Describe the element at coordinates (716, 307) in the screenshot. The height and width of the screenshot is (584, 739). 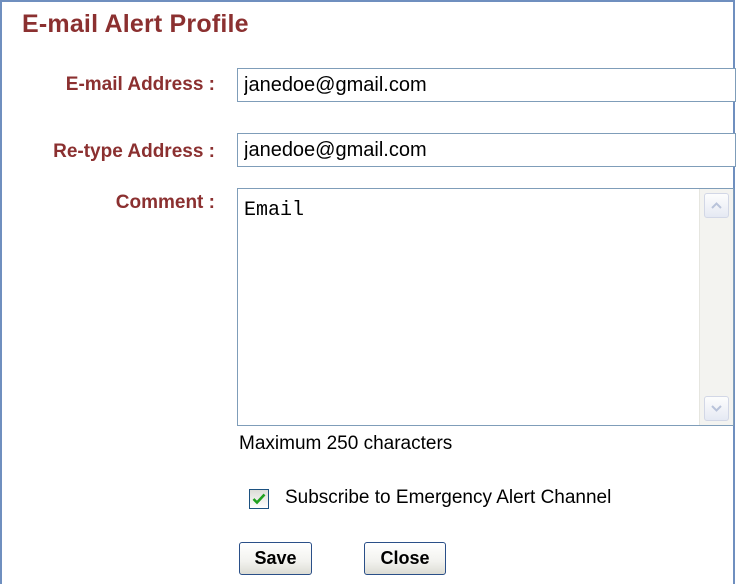
I see `comment-scrollbar` at that location.